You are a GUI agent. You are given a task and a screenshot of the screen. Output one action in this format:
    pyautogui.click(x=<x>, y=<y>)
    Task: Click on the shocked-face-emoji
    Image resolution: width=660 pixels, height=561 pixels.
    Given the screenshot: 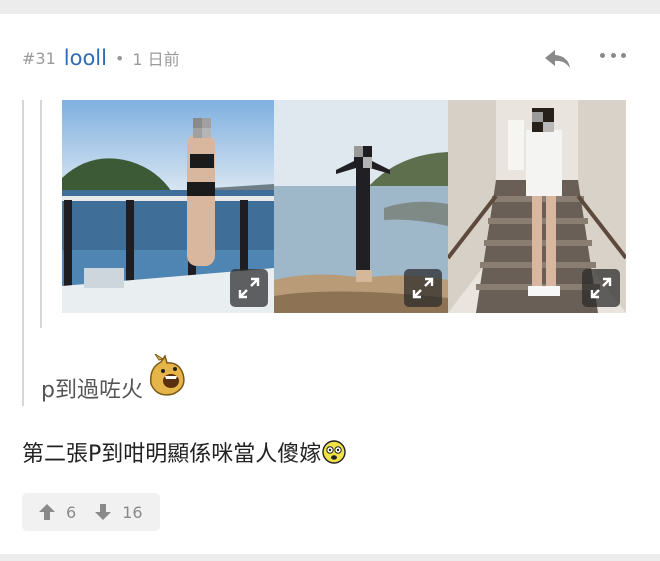 What is the action you would take?
    pyautogui.click(x=334, y=452)
    